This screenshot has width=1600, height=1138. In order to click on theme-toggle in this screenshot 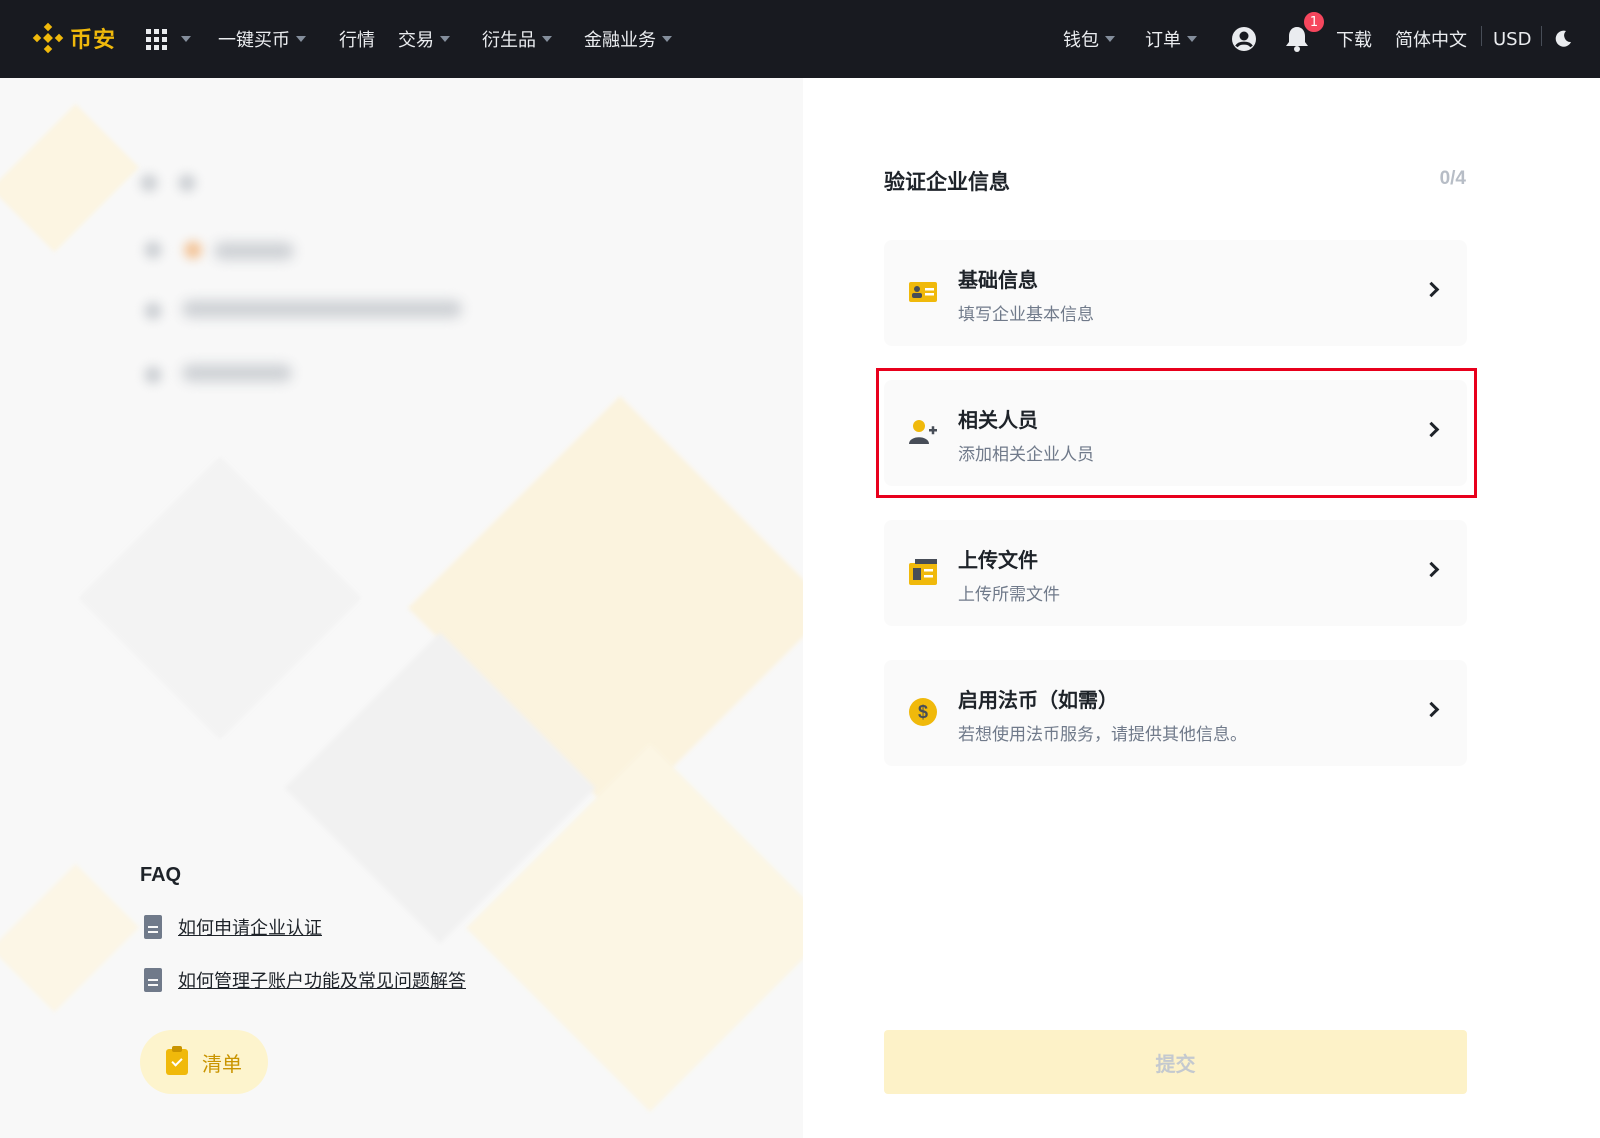, I will do `click(1563, 39)`.